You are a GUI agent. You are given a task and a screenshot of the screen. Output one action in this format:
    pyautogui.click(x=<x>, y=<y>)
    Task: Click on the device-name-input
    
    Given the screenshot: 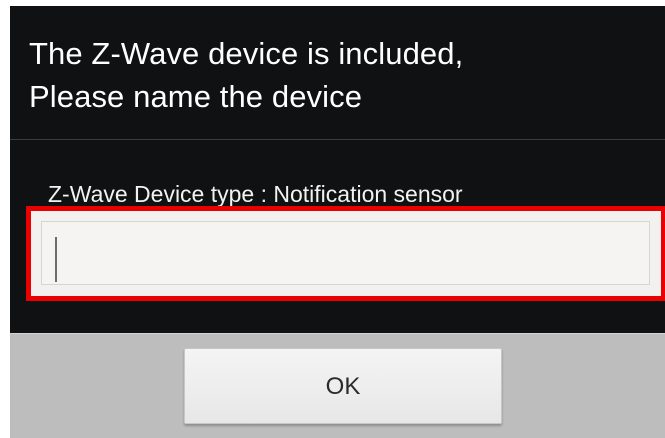 What is the action you would take?
    pyautogui.click(x=345, y=253)
    